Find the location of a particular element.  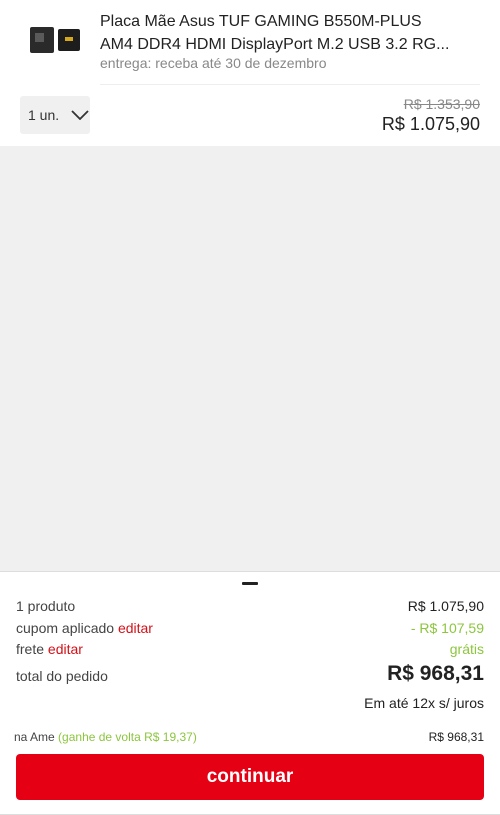

quantity-value: 1 un. is located at coordinates (44, 115).